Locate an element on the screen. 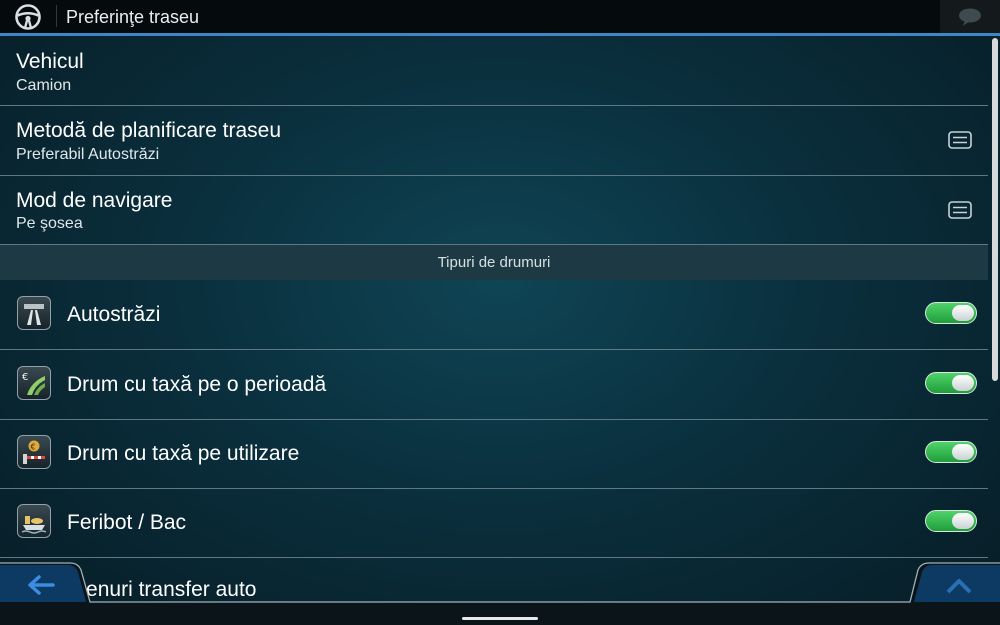 The height and width of the screenshot is (625, 1000). toll-period-icon: € is located at coordinates (34, 383).